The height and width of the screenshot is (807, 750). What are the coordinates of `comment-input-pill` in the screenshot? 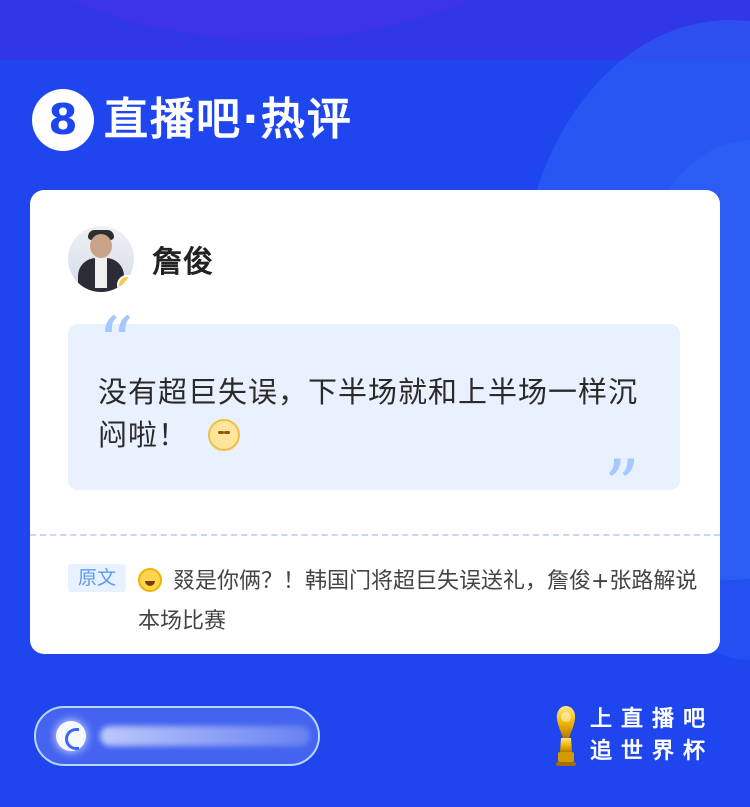 It's located at (177, 736).